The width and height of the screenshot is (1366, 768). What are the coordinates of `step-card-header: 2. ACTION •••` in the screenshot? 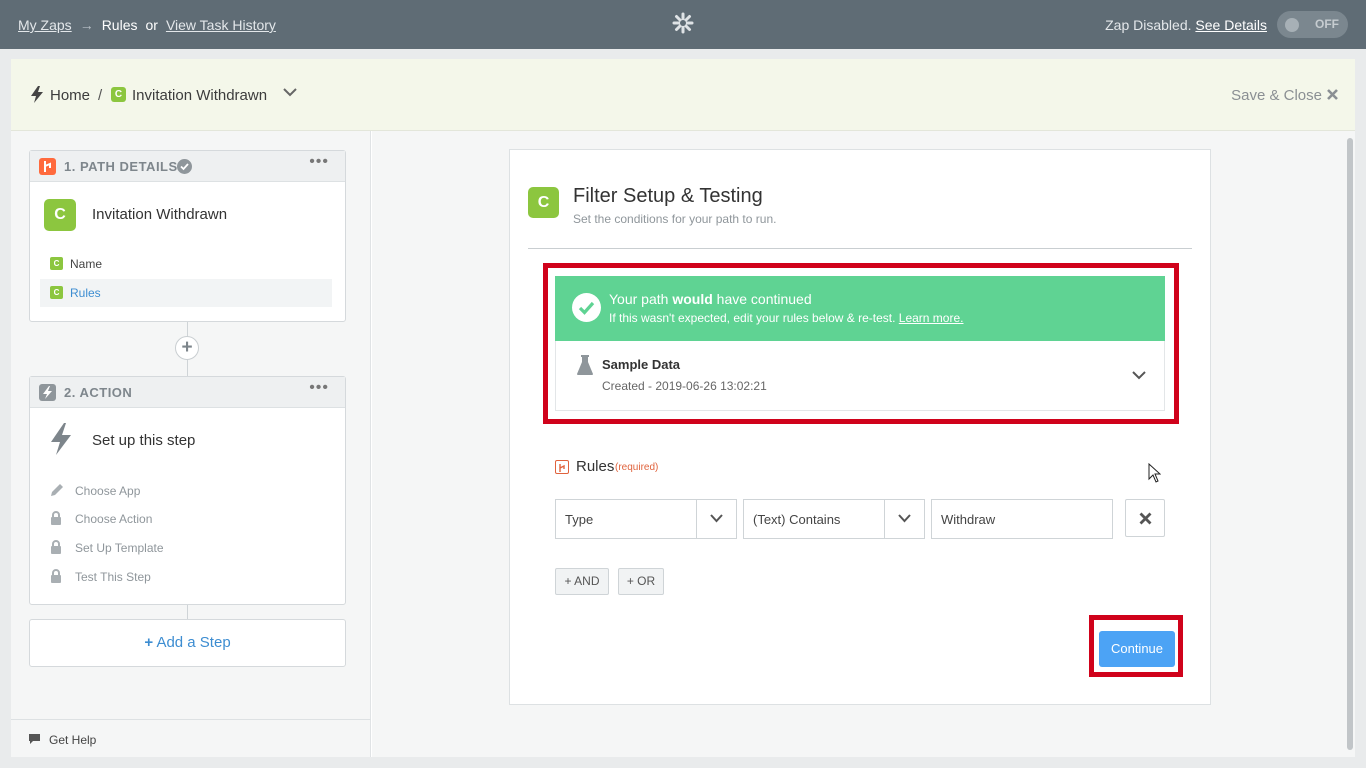 It's located at (187, 392).